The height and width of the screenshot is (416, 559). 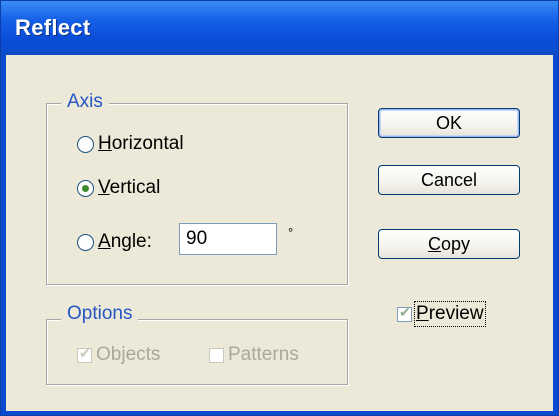 What do you see at coordinates (555, 235) in the screenshot?
I see `window-frame-right` at bounding box center [555, 235].